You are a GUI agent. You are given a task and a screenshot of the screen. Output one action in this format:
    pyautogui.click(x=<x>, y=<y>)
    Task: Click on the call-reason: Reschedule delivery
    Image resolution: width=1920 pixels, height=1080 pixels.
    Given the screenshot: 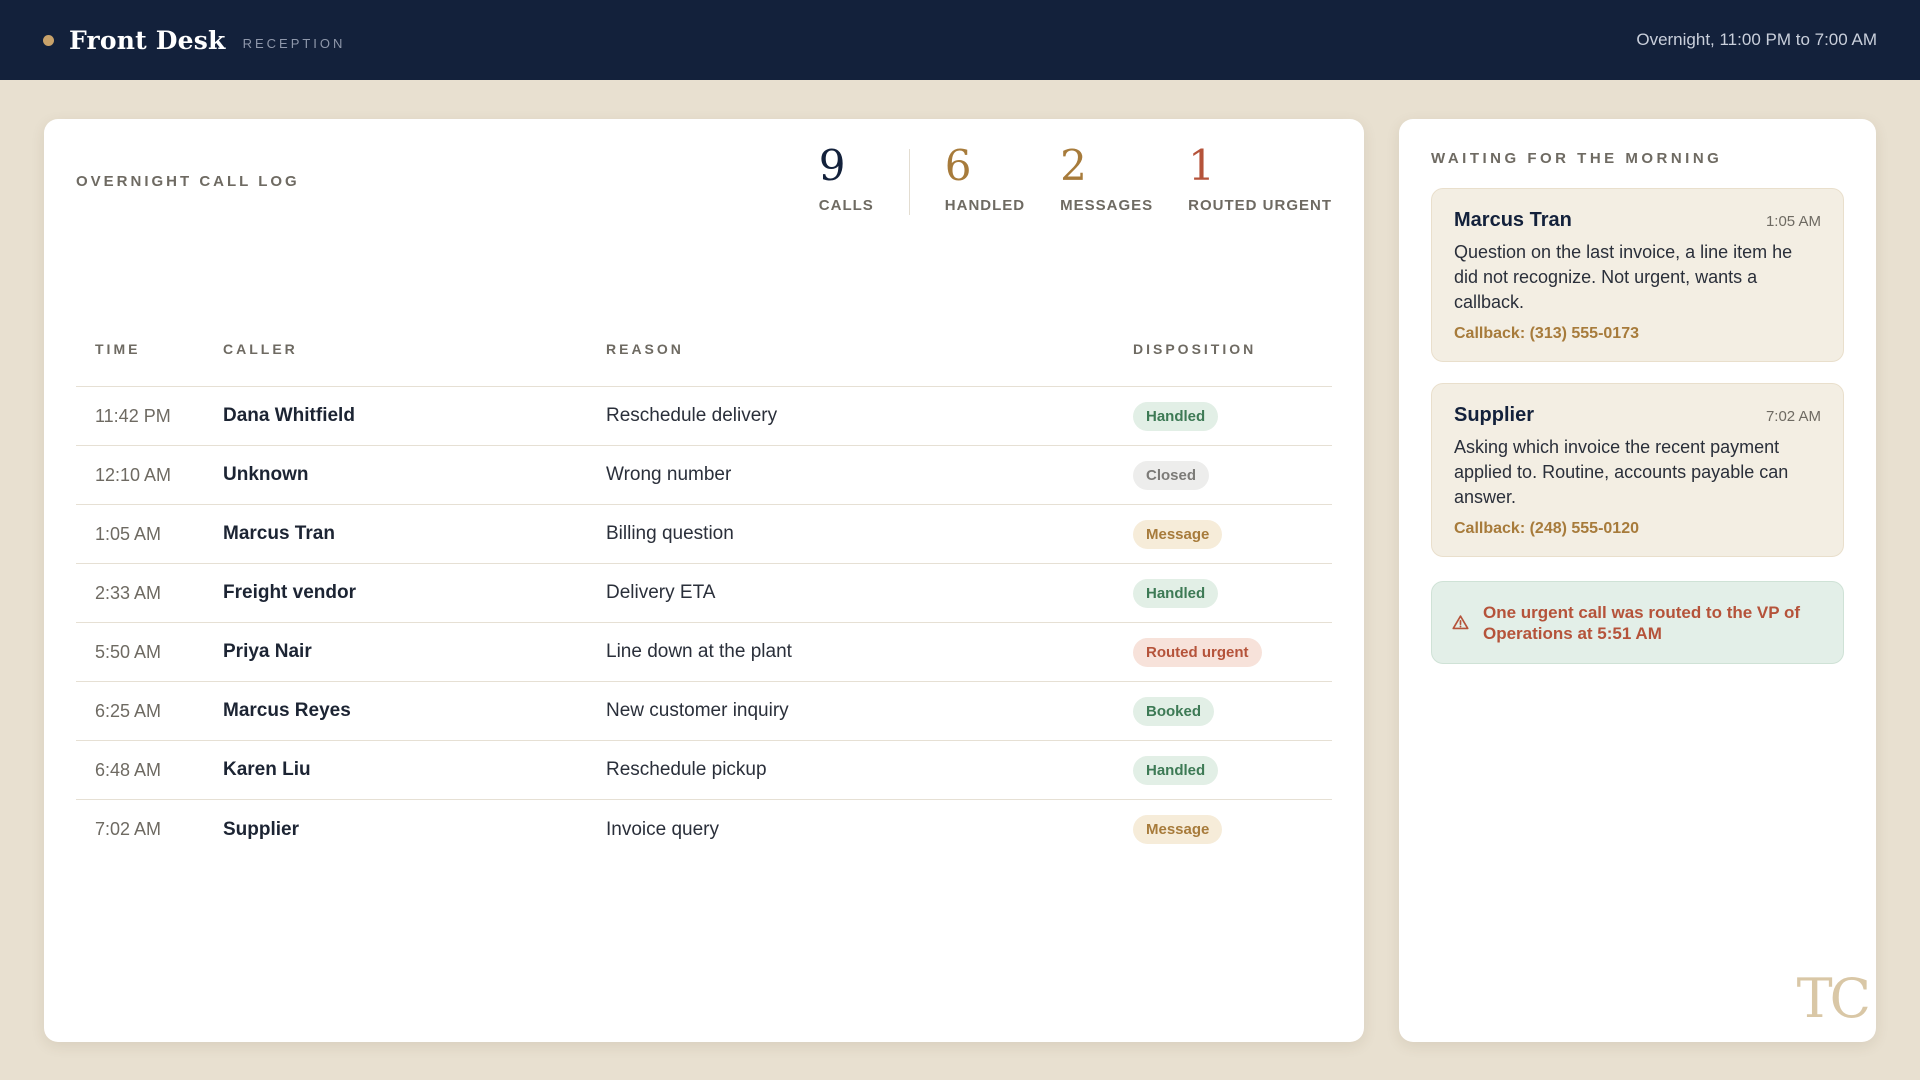 What is the action you would take?
    pyautogui.click(x=692, y=415)
    